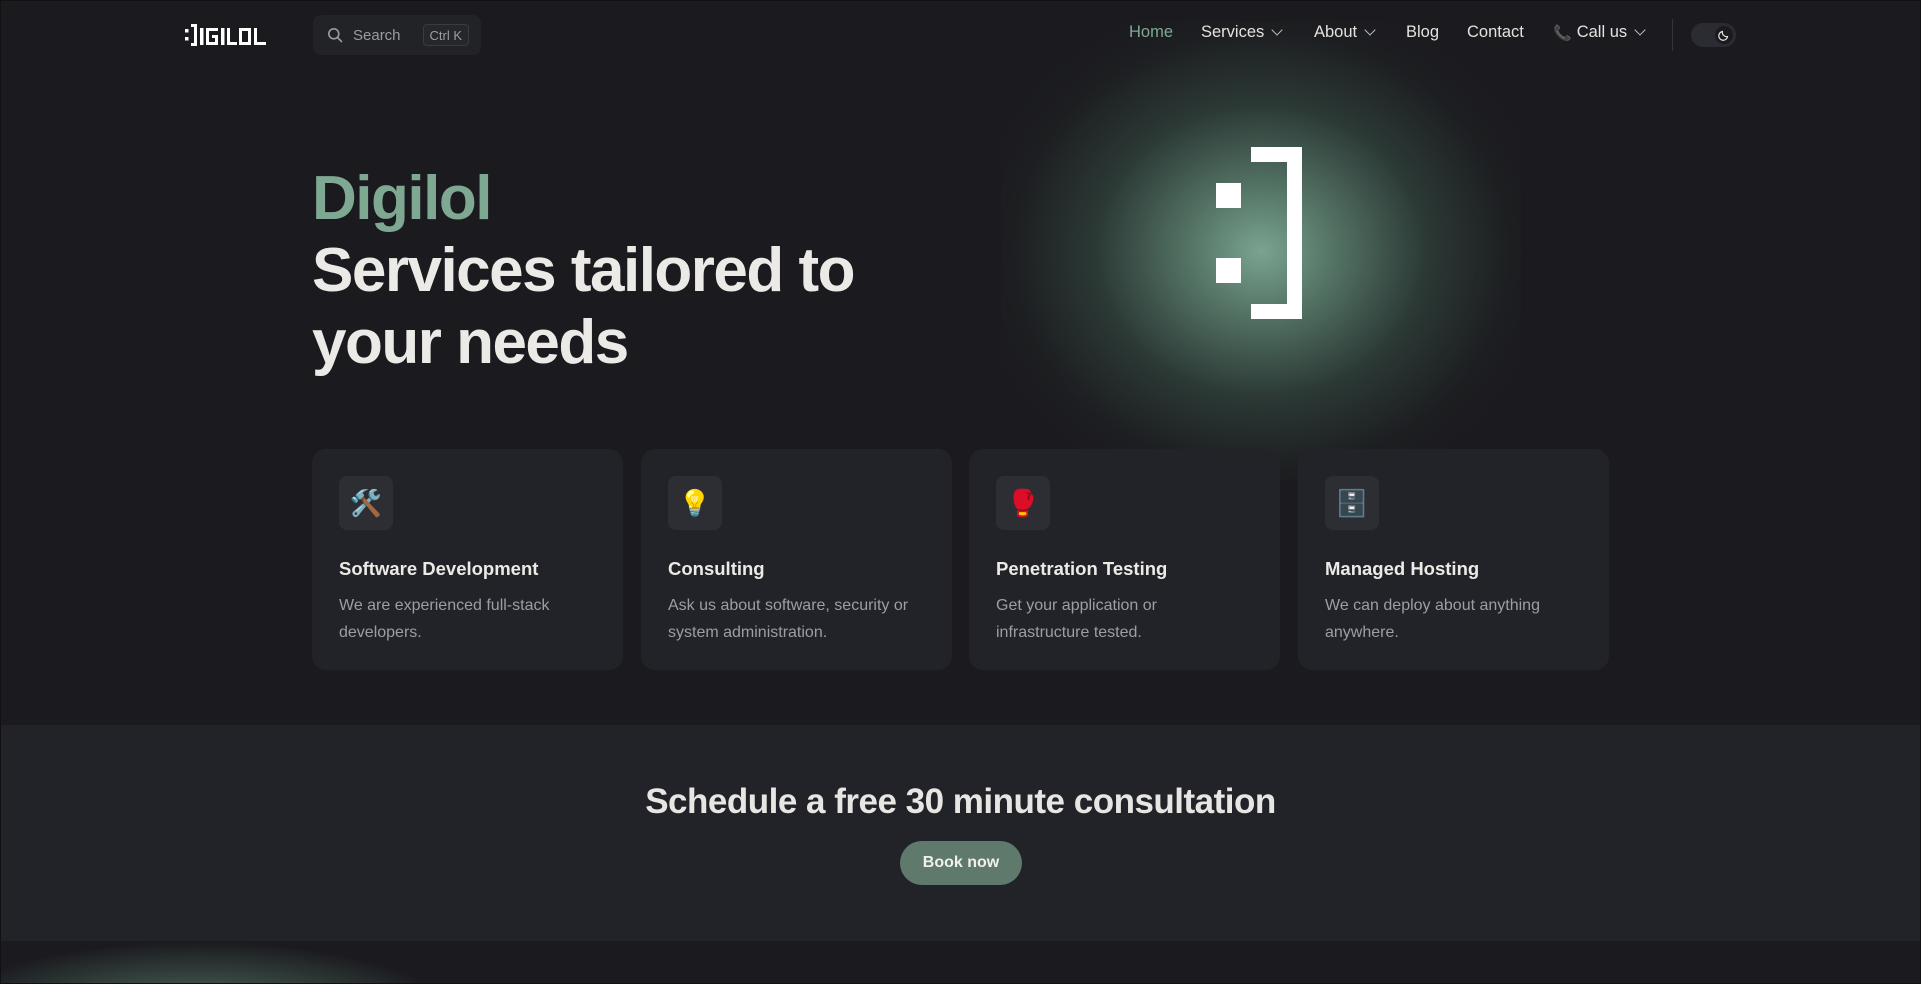  I want to click on nav-services-label: Services, so click(1233, 32).